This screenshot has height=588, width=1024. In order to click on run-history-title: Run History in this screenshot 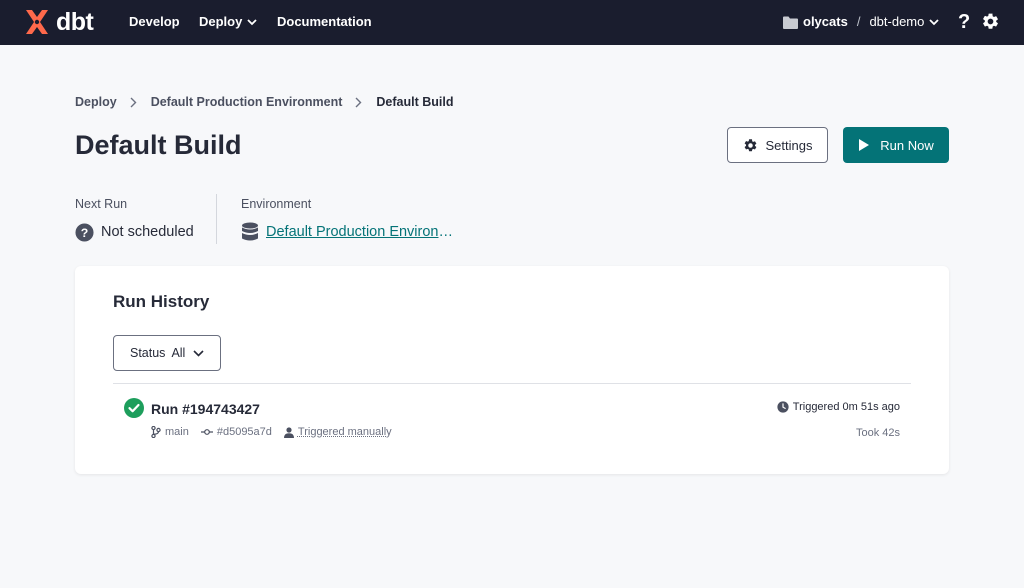, I will do `click(161, 301)`.